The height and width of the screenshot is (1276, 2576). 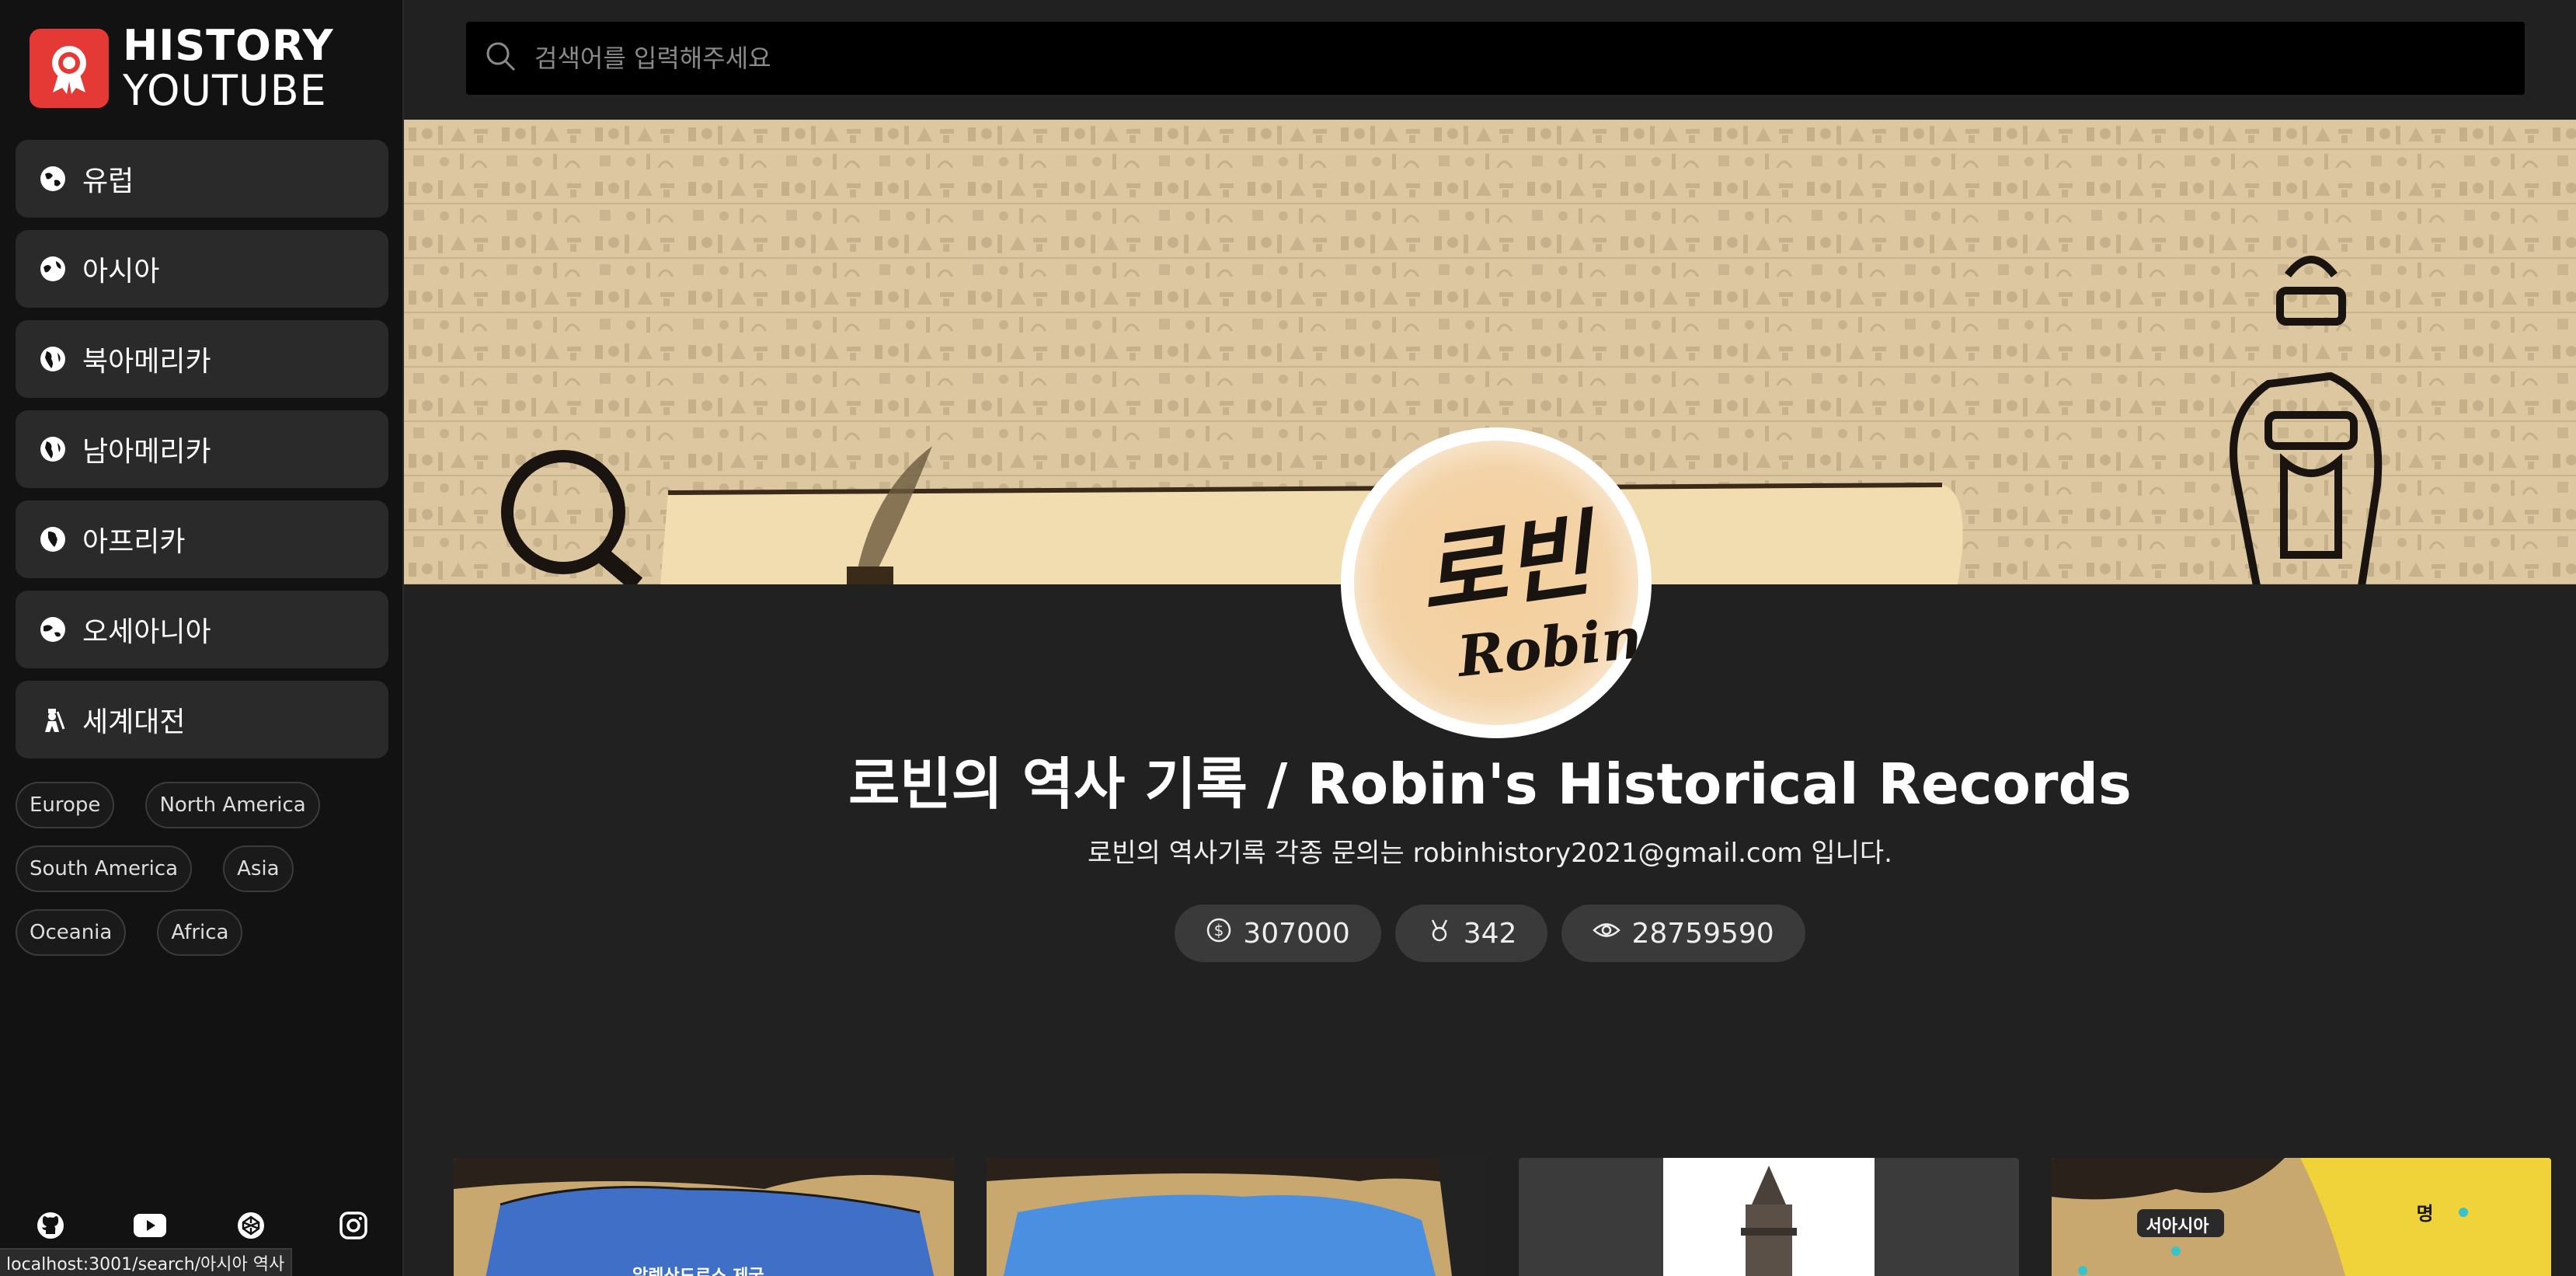 I want to click on sidebar-item-label: 세계대전, so click(x=134, y=722).